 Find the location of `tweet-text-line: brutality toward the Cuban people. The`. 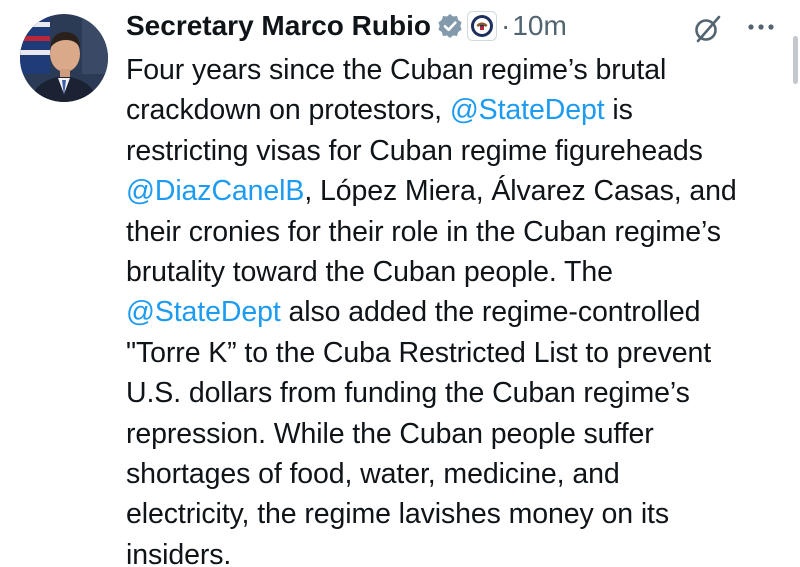

tweet-text-line: brutality toward the Cuban people. The is located at coordinates (461, 272).